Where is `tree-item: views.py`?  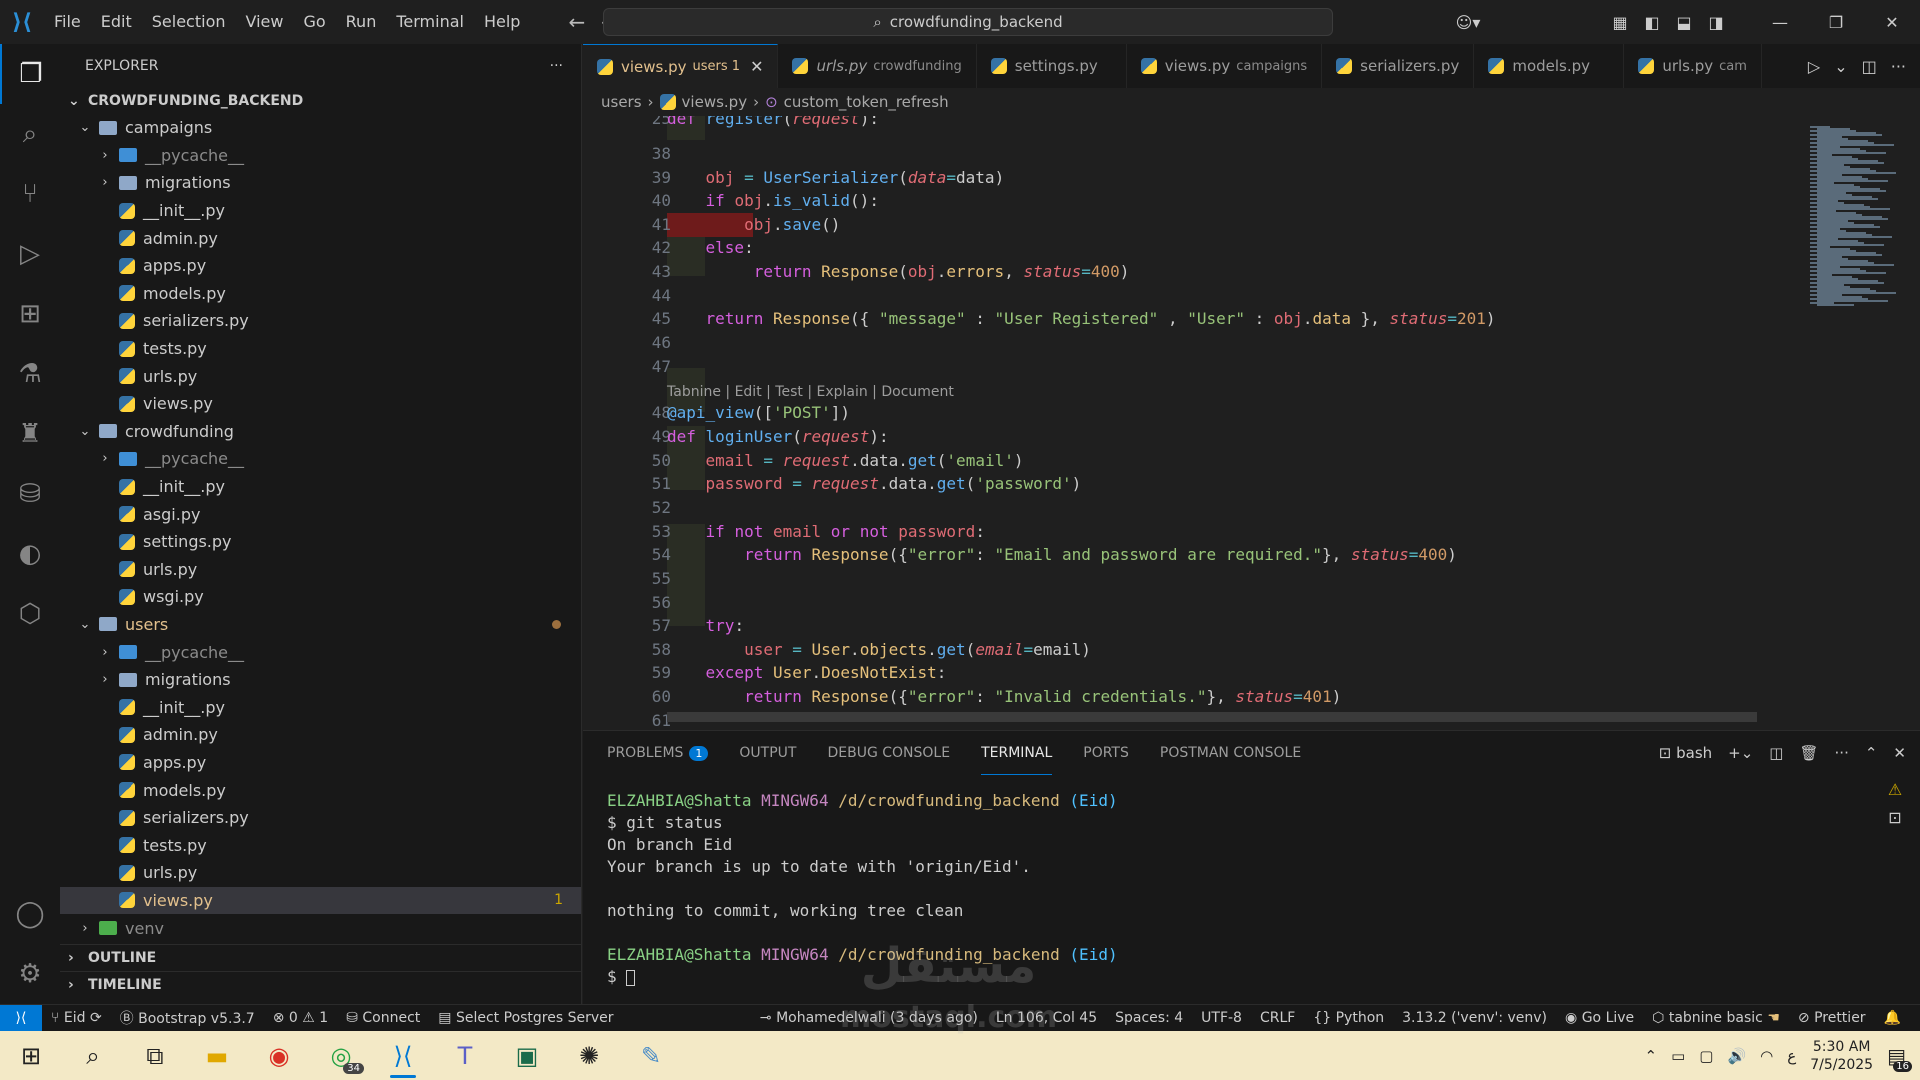 tree-item: views.py is located at coordinates (320, 404).